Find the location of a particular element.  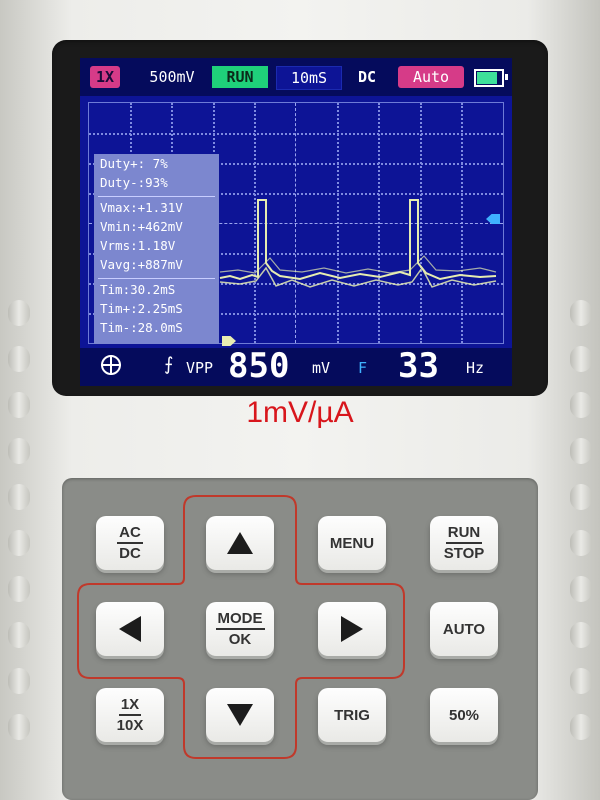

mode-label: MODE is located at coordinates (240, 620).